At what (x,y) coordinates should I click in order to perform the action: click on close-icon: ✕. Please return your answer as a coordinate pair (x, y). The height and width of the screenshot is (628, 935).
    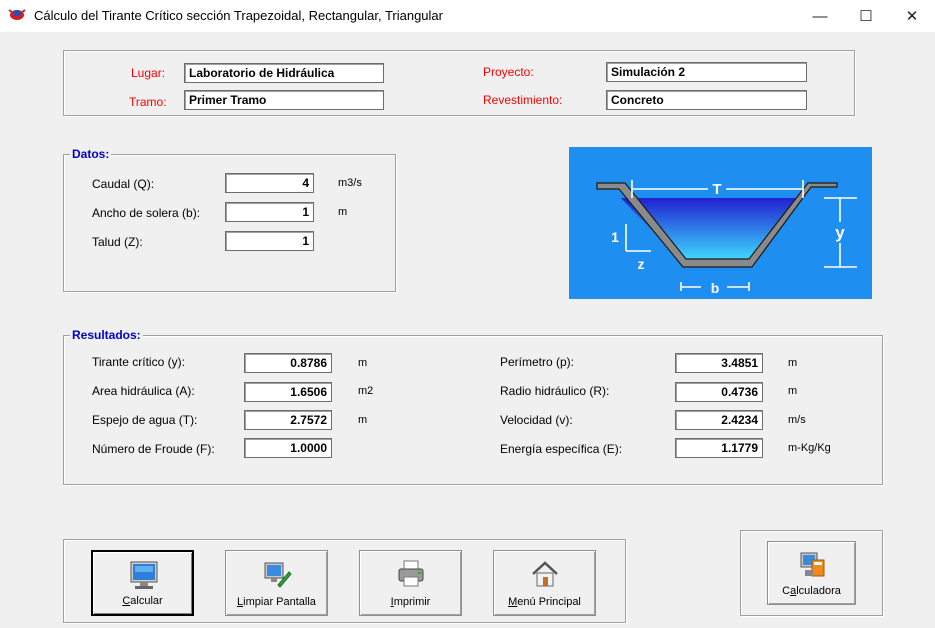
    Looking at the image, I should click on (912, 16).